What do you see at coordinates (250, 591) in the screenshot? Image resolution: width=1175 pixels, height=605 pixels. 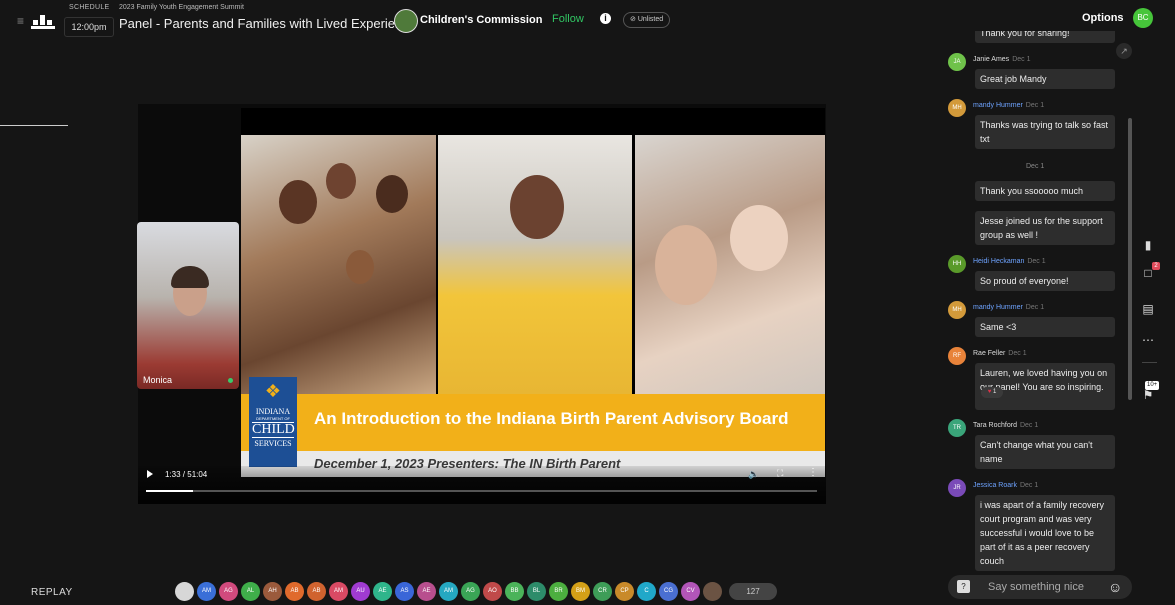 I see `attendee-avatar: AL` at bounding box center [250, 591].